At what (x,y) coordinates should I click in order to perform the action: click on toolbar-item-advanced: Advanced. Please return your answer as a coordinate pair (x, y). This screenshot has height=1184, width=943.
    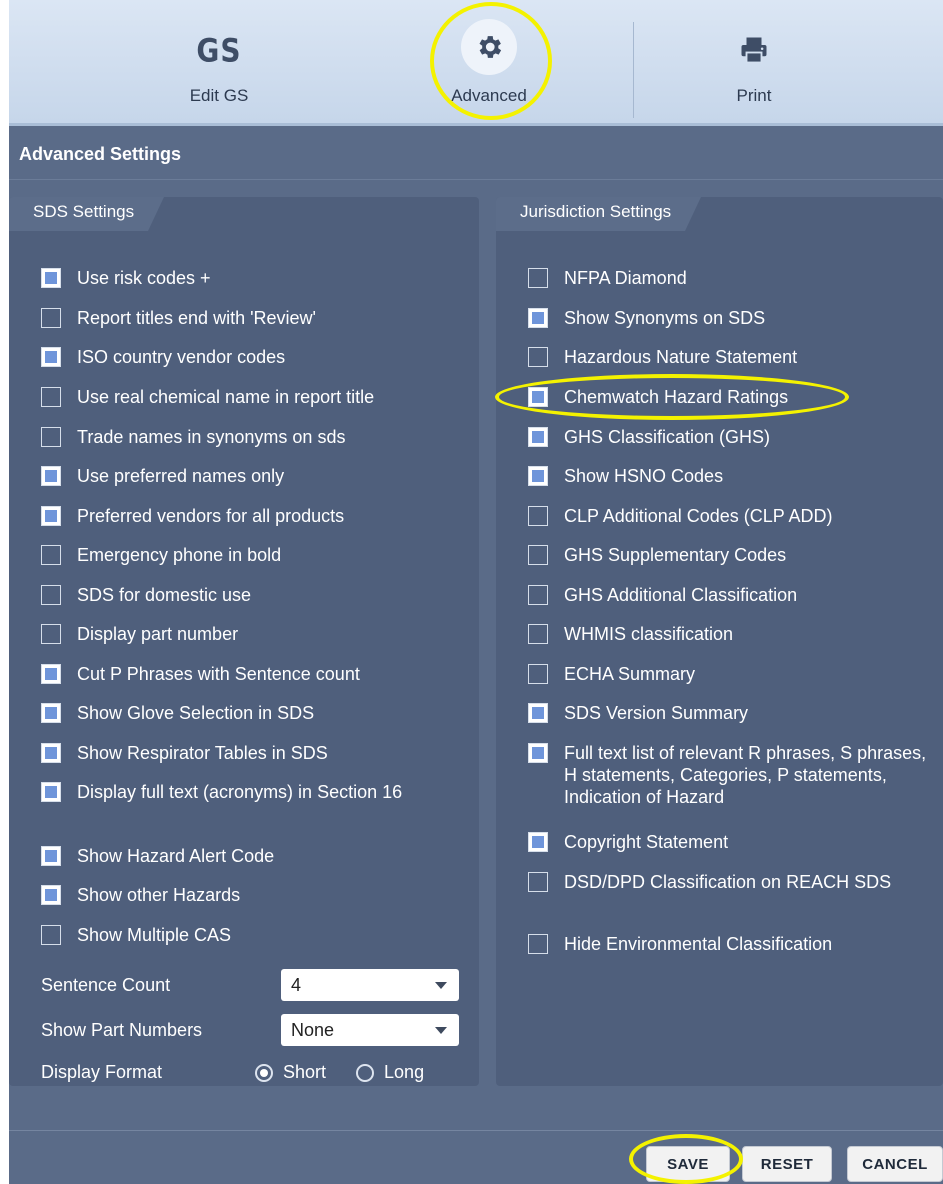
    Looking at the image, I should click on (489, 63).